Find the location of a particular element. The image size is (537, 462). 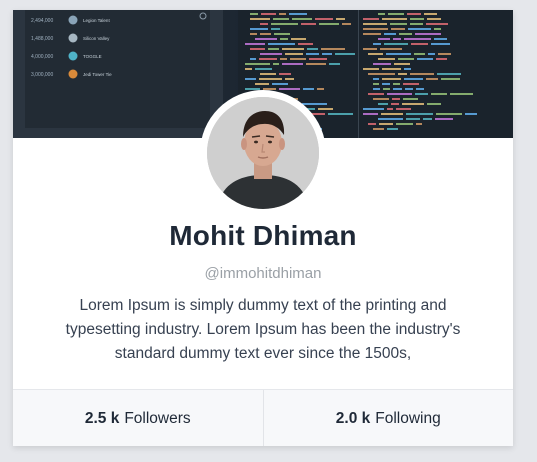

avatar is located at coordinates (263, 153).